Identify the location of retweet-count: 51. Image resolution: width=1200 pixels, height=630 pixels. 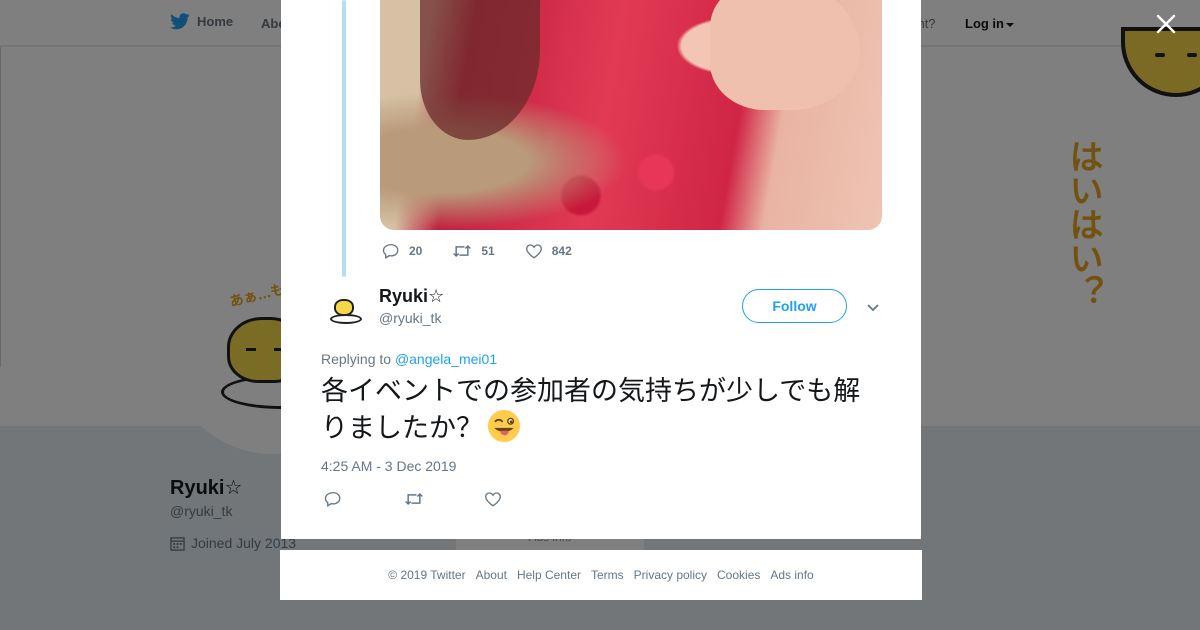
(488, 251).